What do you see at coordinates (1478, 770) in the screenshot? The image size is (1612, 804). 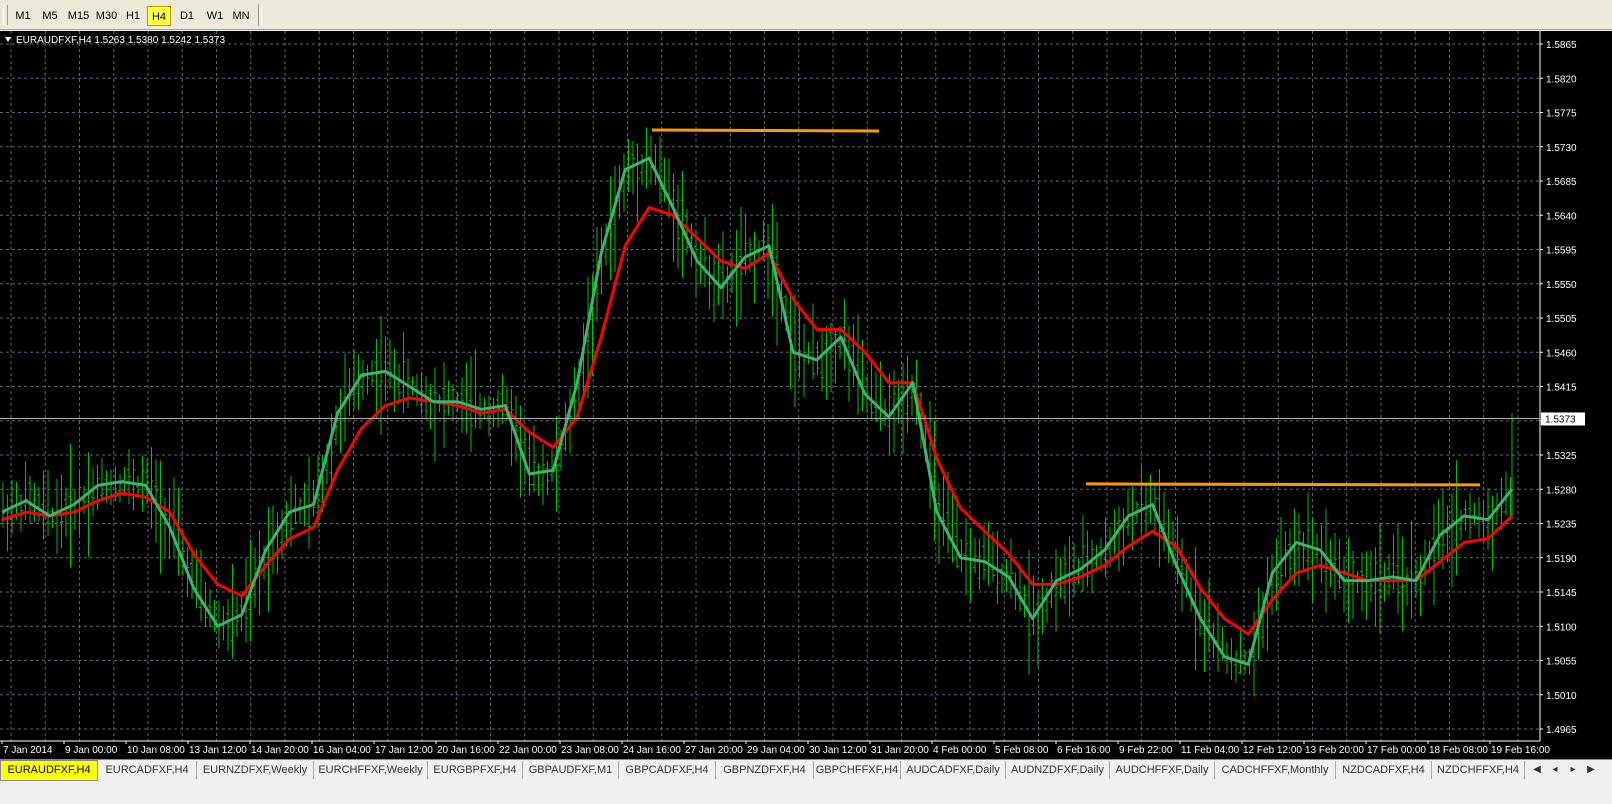 I see `tab-nzdchffxf-h4: NZDCHFFXF,H4` at bounding box center [1478, 770].